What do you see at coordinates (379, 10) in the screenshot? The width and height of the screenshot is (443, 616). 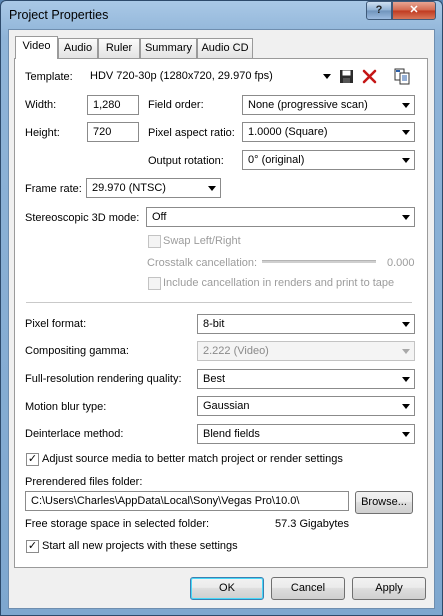 I see `help-button: ?` at bounding box center [379, 10].